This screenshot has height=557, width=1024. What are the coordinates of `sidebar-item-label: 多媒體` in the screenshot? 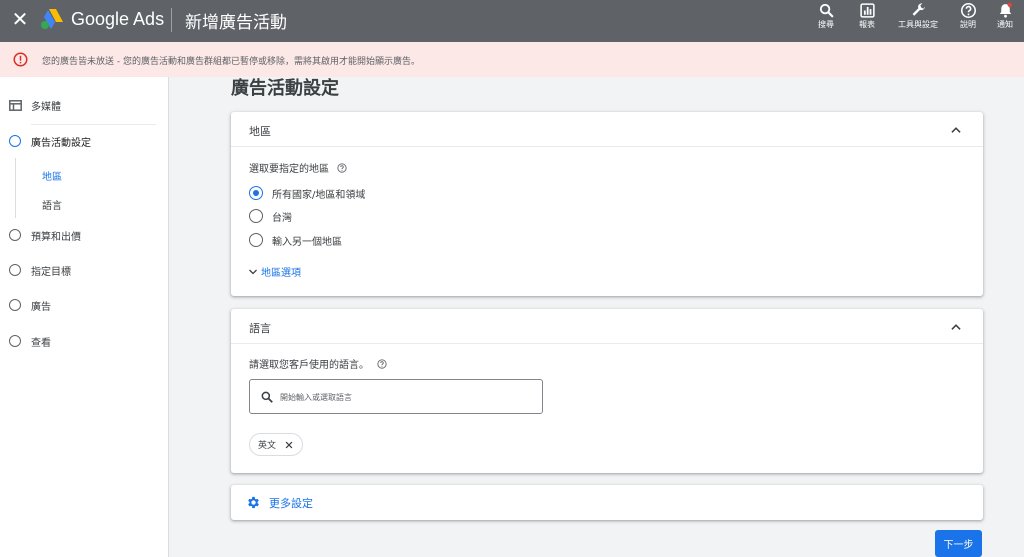 It's located at (46, 107).